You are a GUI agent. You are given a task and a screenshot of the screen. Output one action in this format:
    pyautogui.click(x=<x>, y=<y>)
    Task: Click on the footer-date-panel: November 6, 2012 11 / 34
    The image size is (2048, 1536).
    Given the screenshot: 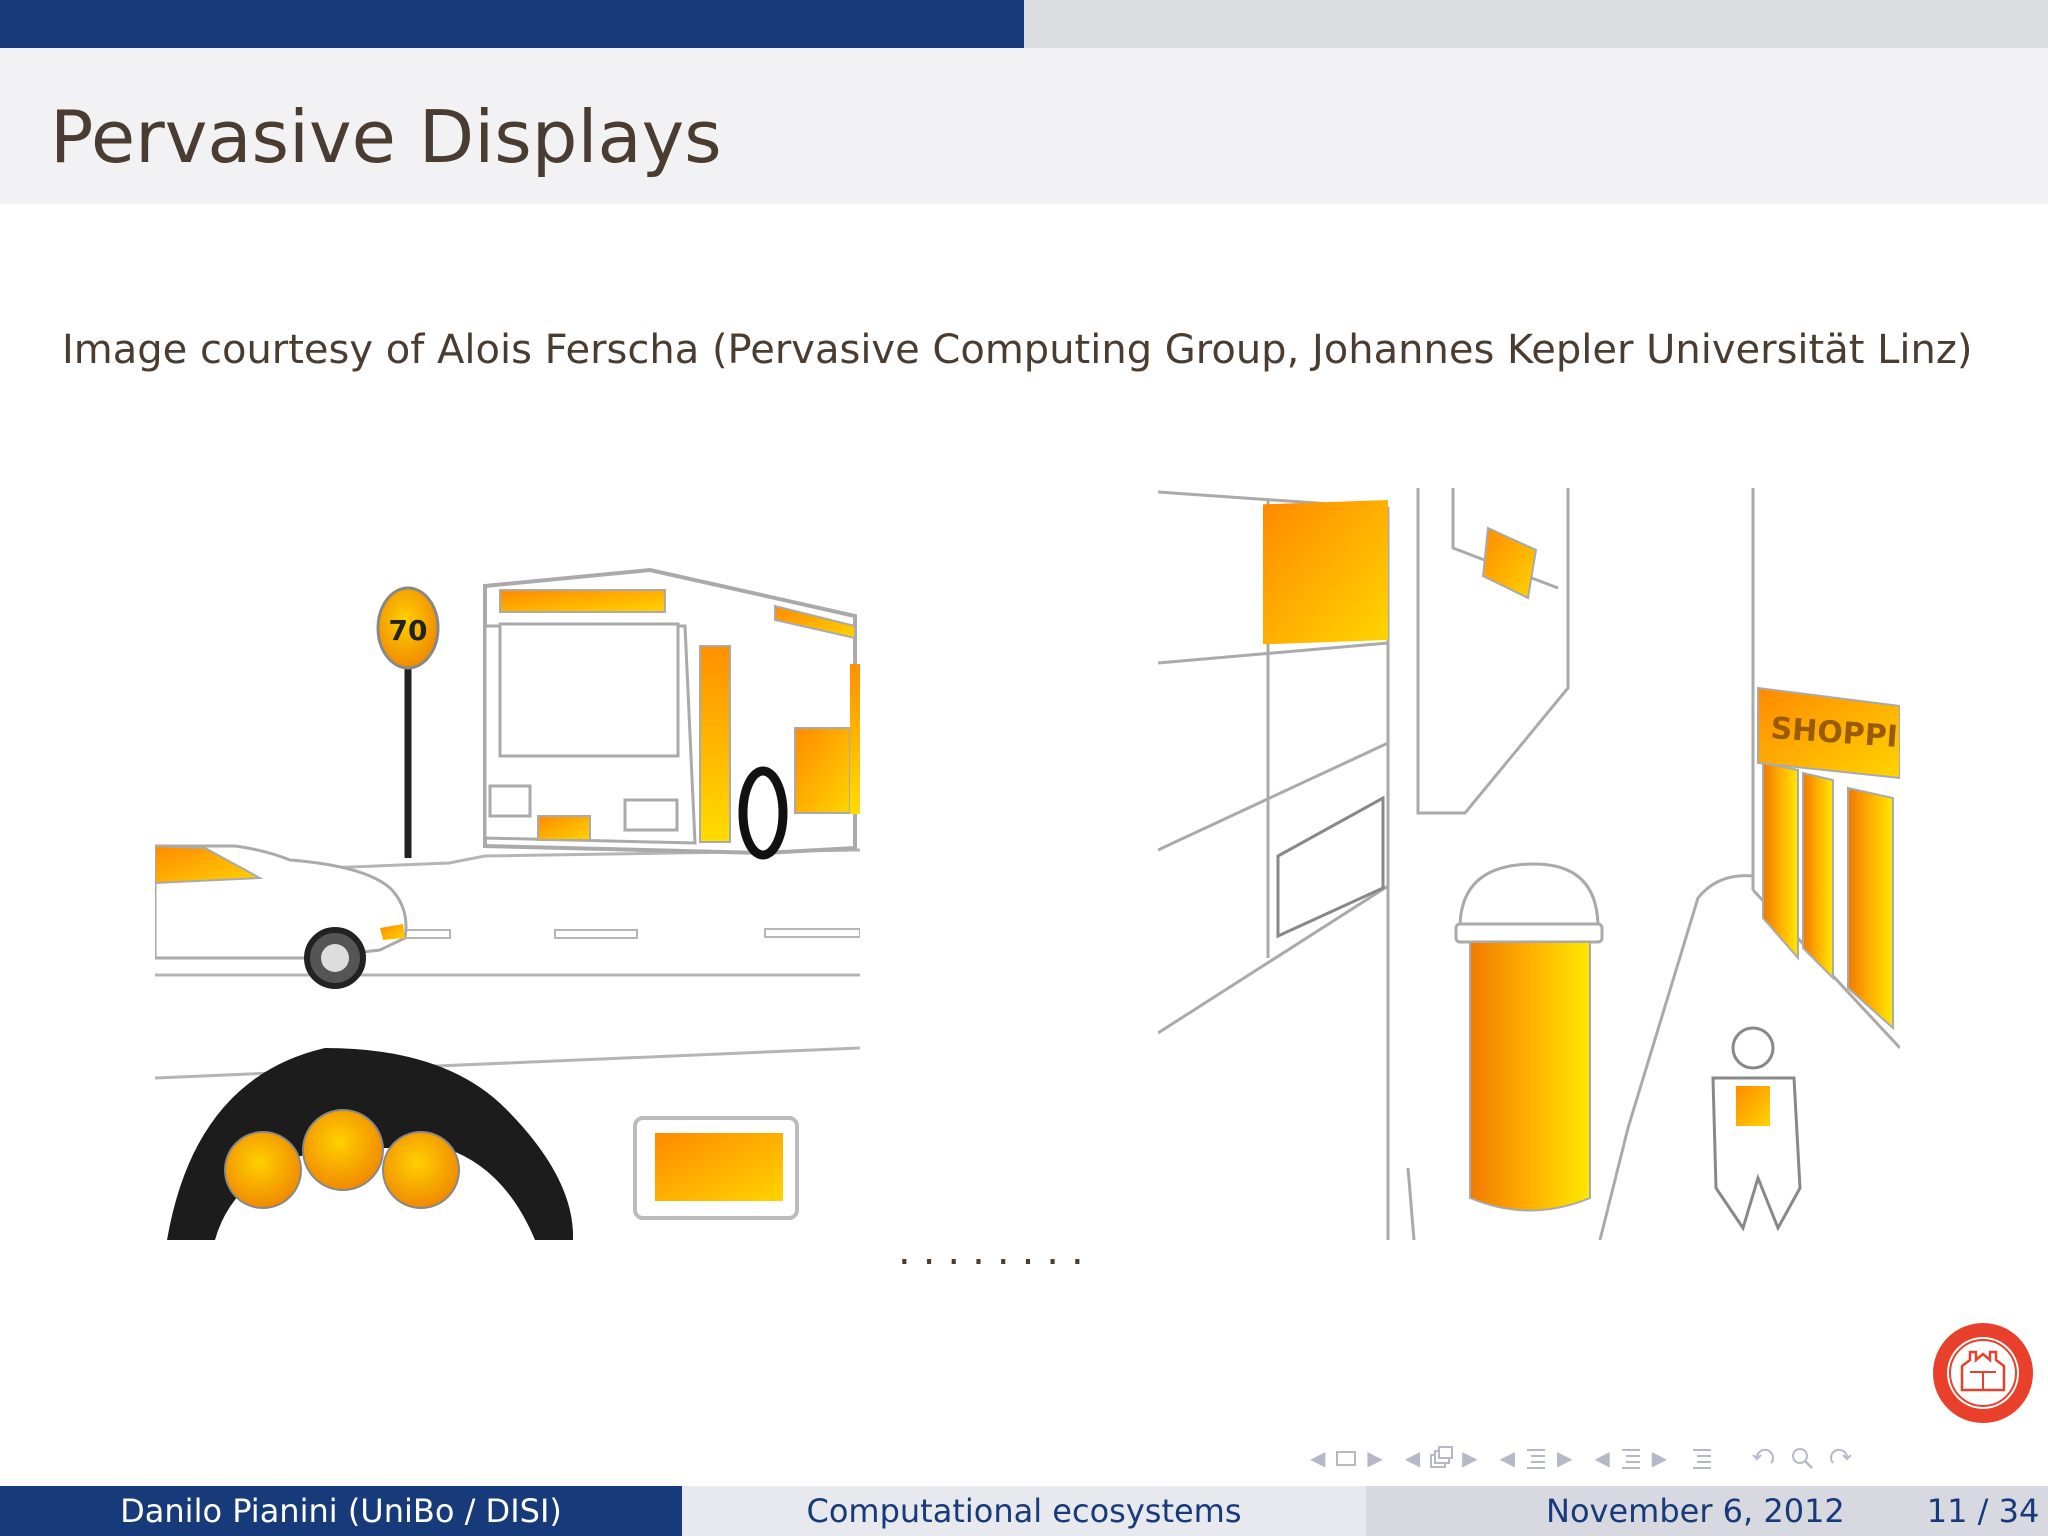 What is the action you would take?
    pyautogui.click(x=1707, y=1511)
    